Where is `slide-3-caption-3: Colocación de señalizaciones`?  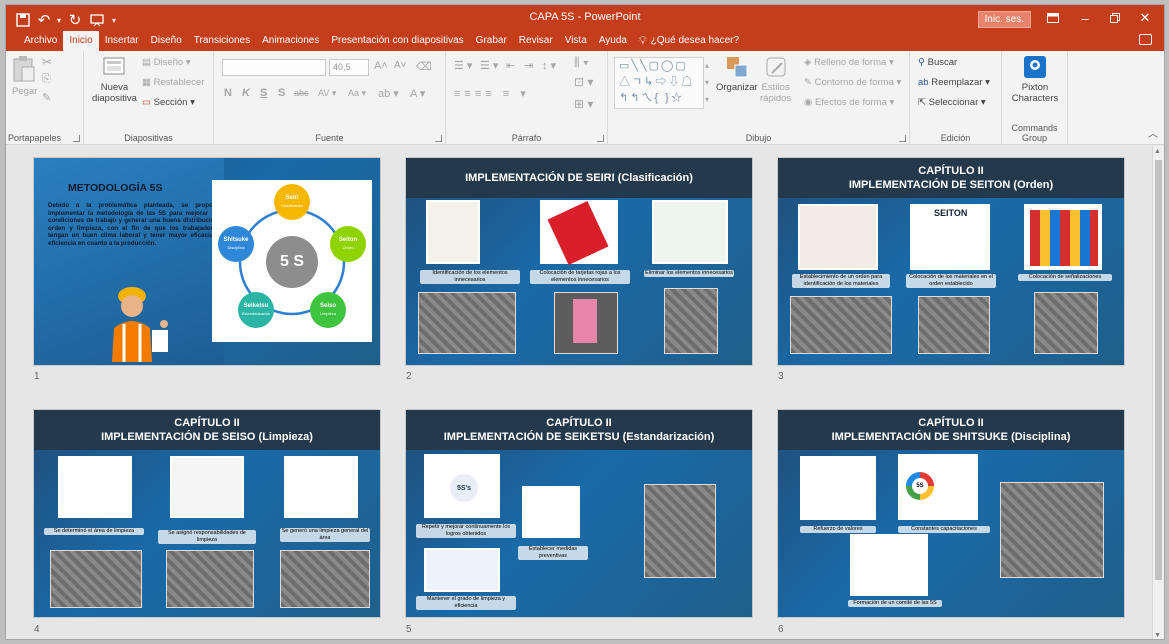 slide-3-caption-3: Colocación de señalizaciones is located at coordinates (1065, 277).